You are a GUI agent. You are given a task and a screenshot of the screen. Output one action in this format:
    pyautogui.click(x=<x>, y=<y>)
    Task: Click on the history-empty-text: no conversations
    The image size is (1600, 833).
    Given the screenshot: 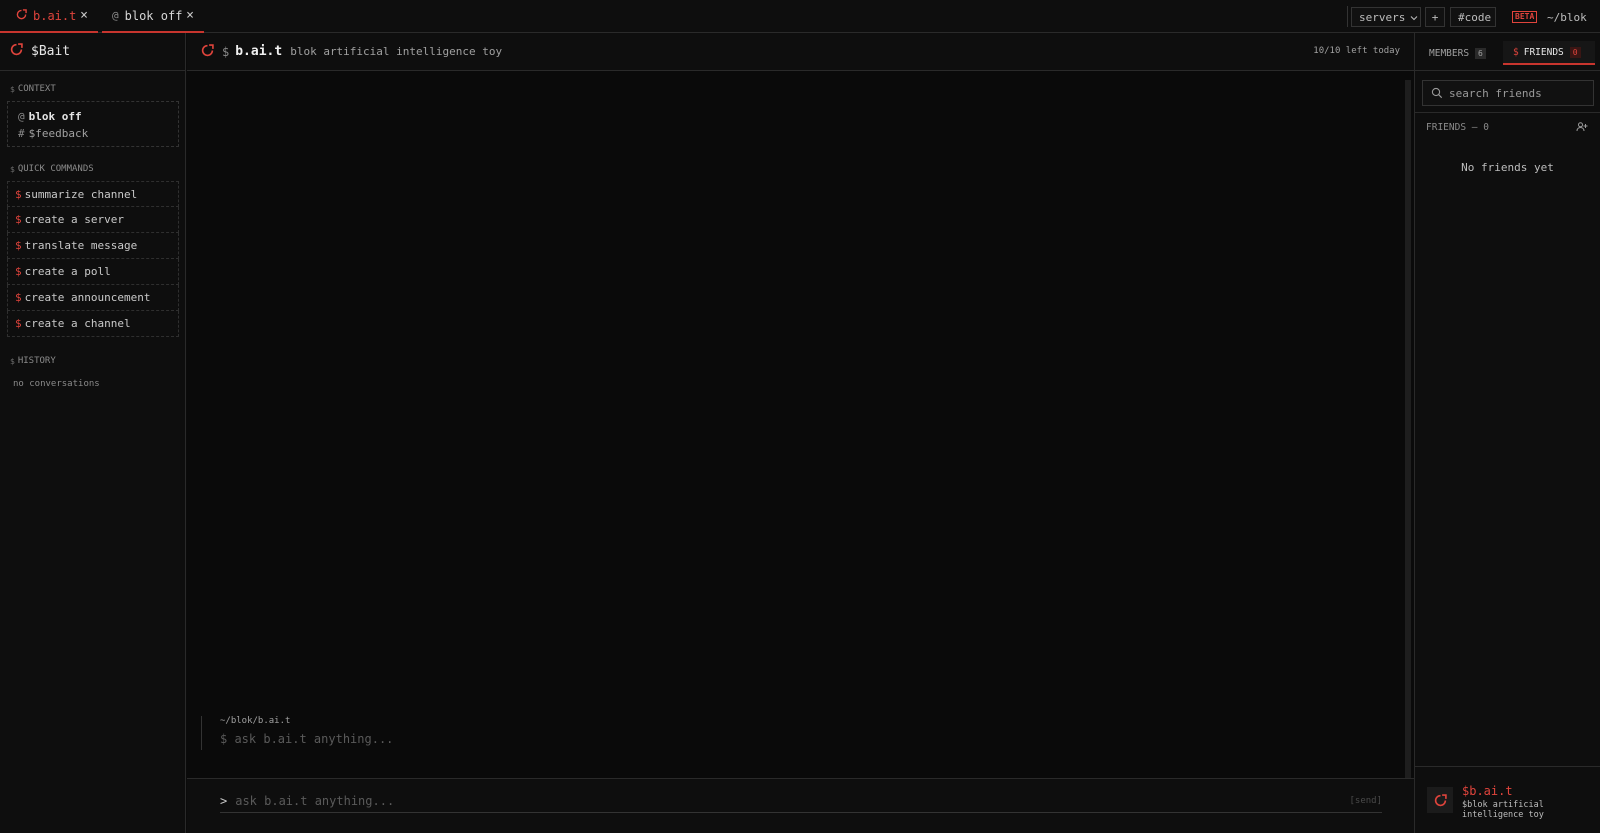 What is the action you would take?
    pyautogui.click(x=56, y=384)
    